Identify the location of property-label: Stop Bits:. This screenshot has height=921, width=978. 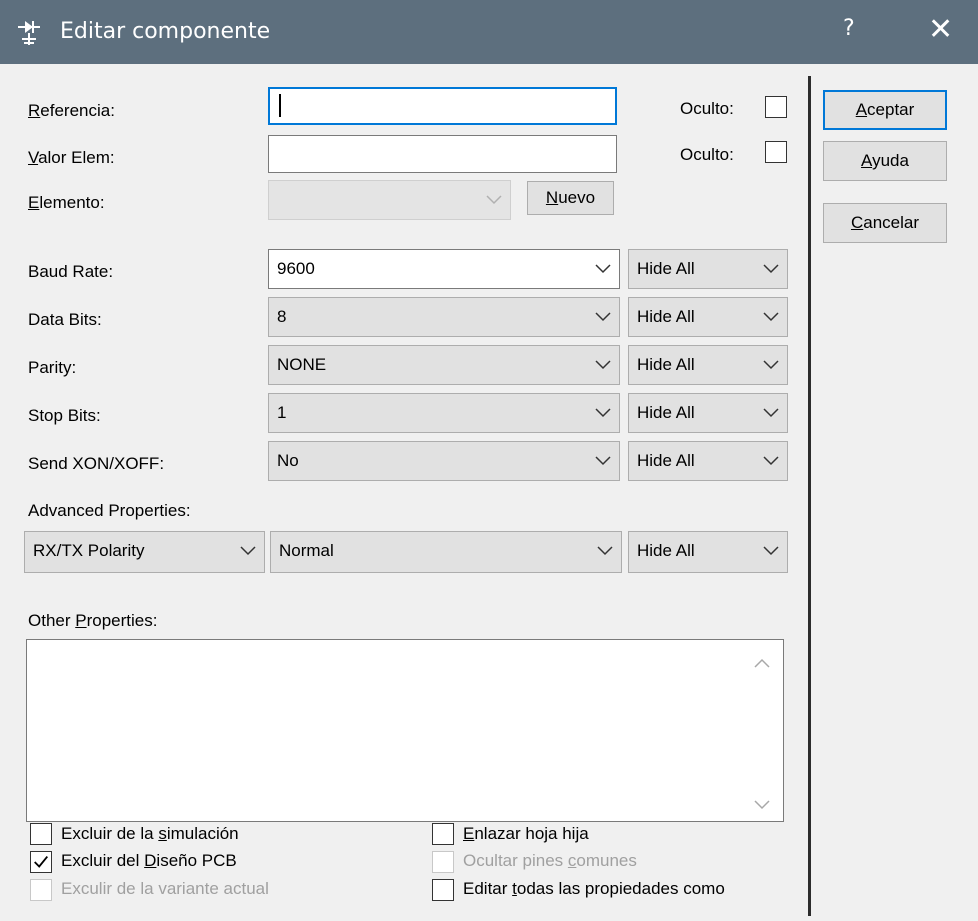
(64, 415).